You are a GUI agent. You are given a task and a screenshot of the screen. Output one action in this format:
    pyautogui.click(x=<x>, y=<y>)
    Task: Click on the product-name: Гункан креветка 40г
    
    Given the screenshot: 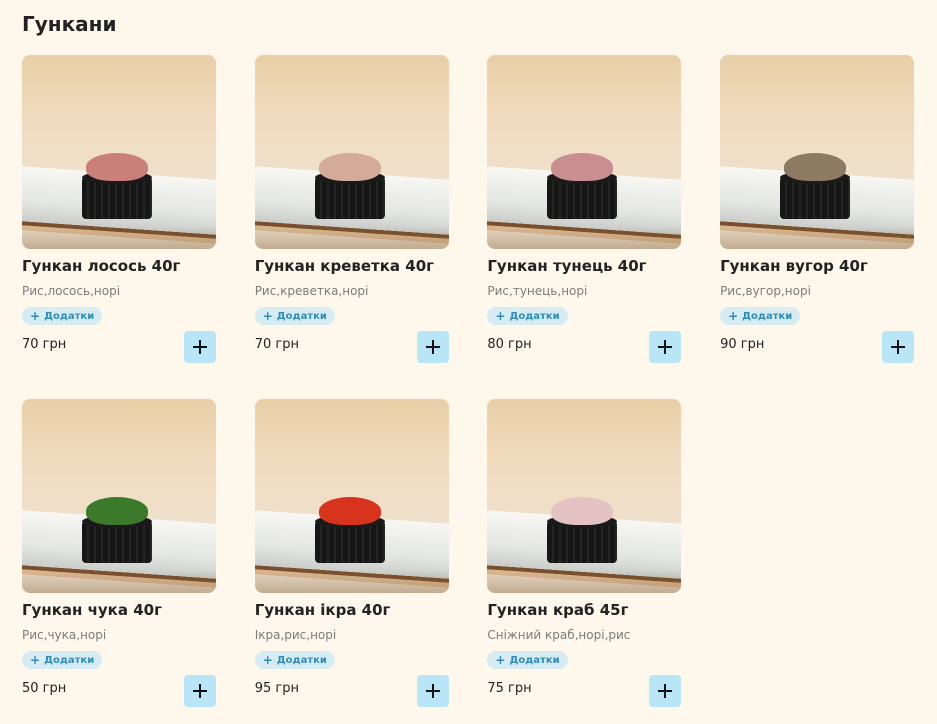 What is the action you would take?
    pyautogui.click(x=344, y=266)
    